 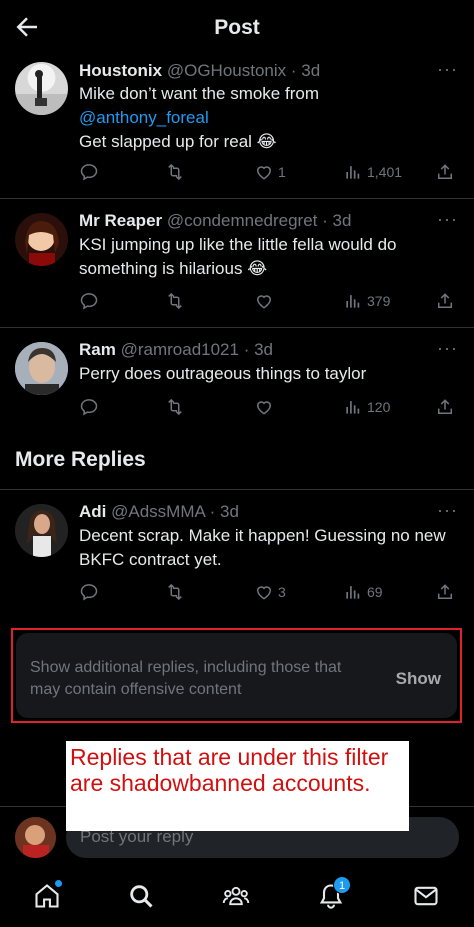 What do you see at coordinates (379, 407) in the screenshot?
I see `views-count: 120` at bounding box center [379, 407].